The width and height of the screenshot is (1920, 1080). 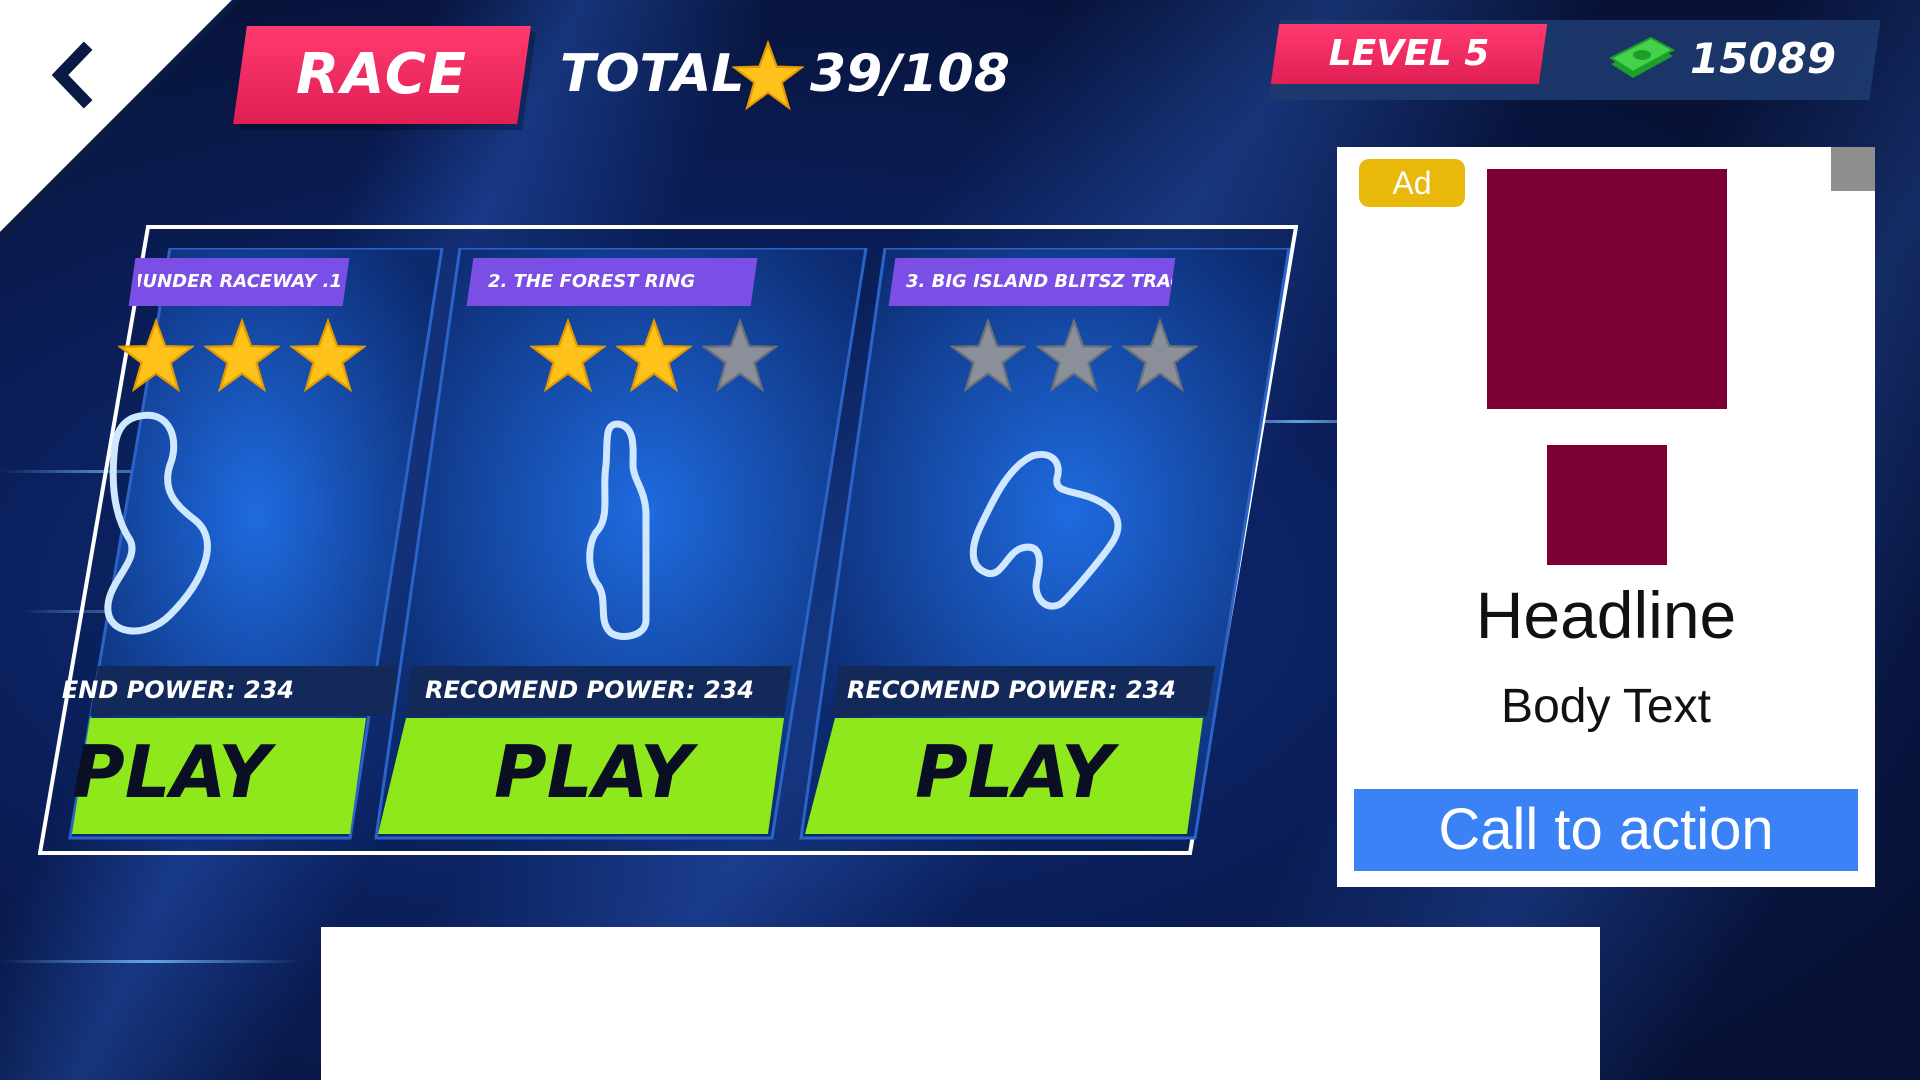 I want to click on back-button, so click(x=75, y=75).